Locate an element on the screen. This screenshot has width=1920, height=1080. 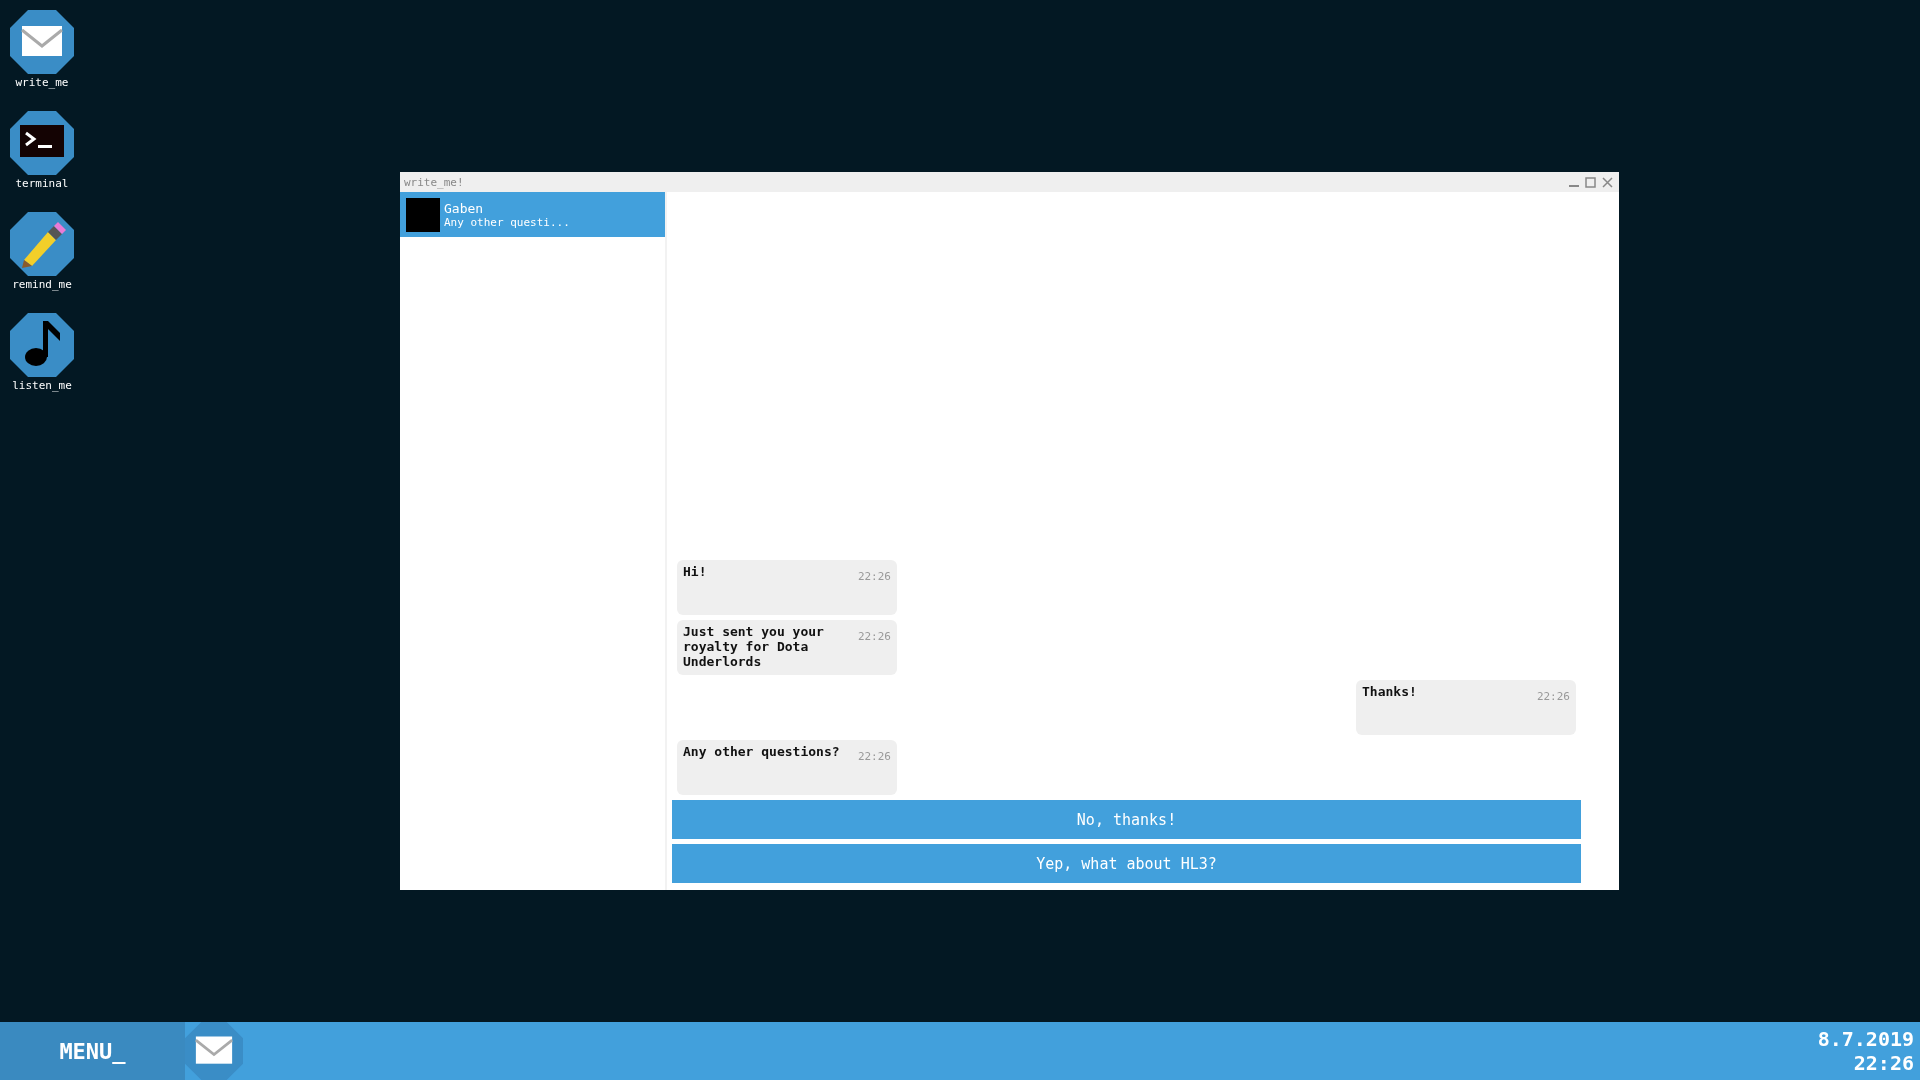
menu-button: MENU_ is located at coordinates (92, 1051).